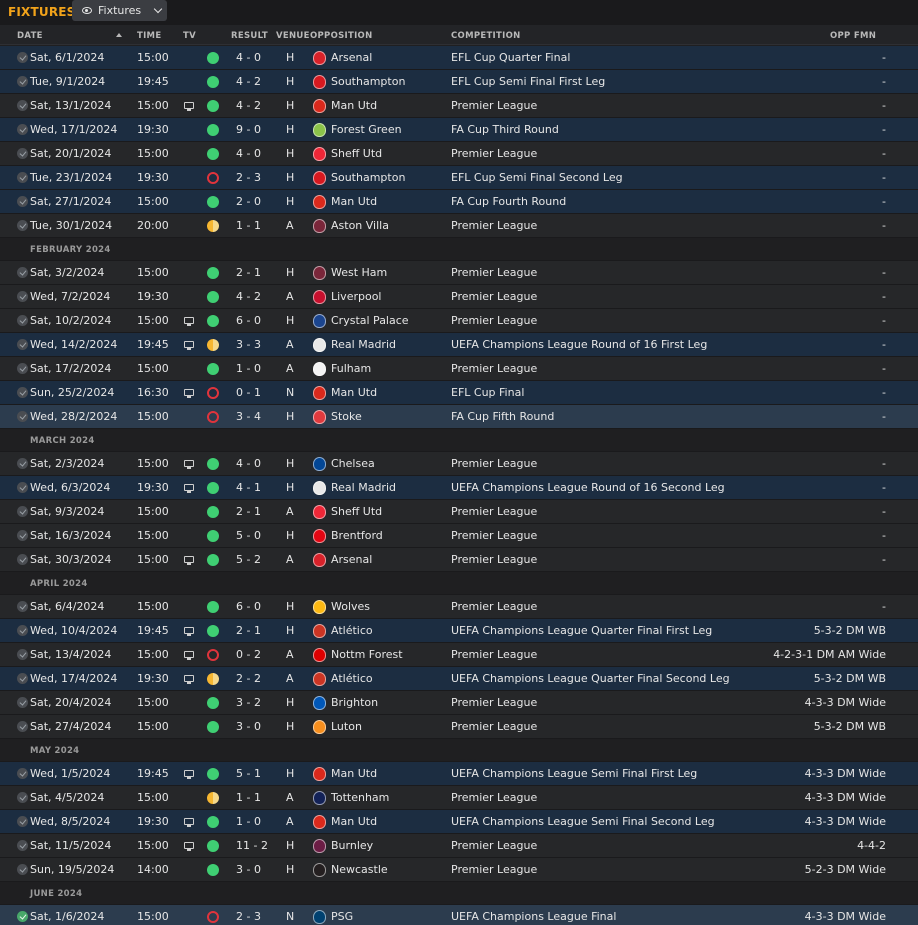 This screenshot has width=918, height=925. Describe the element at coordinates (293, 36) in the screenshot. I see `column-header-venue: VENUE` at that location.